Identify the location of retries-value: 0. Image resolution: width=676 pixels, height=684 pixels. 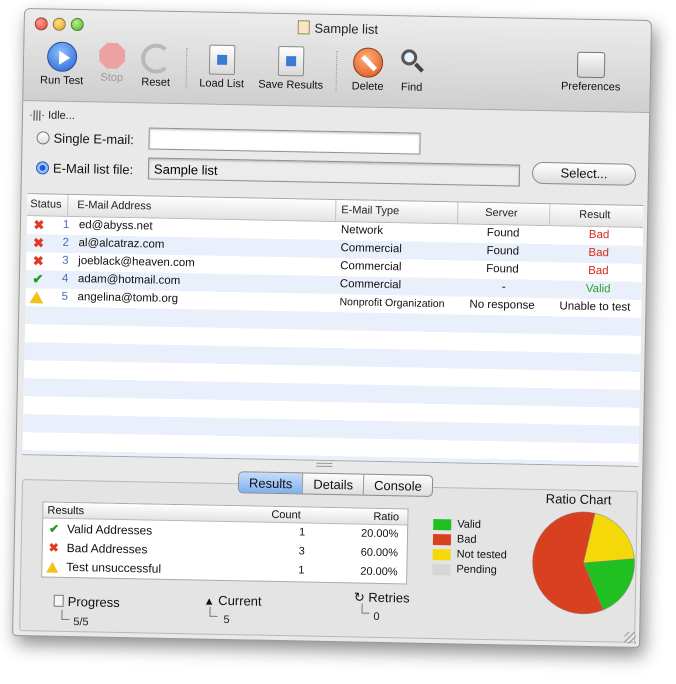
(376, 616).